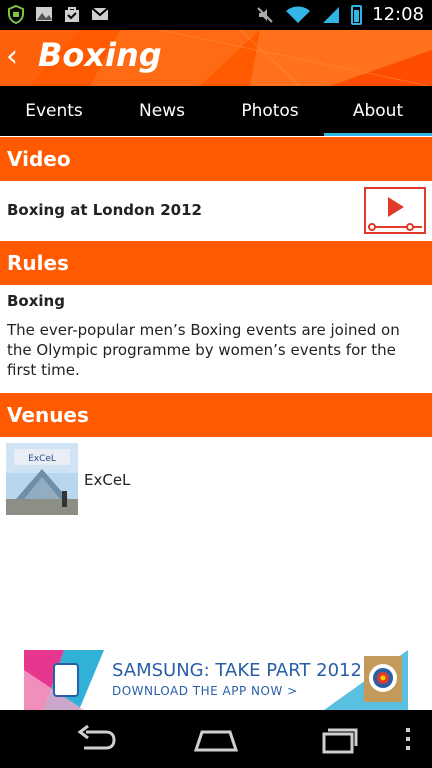 The image size is (432, 768). Describe the element at coordinates (395, 210) in the screenshot. I see `video-play-icon` at that location.